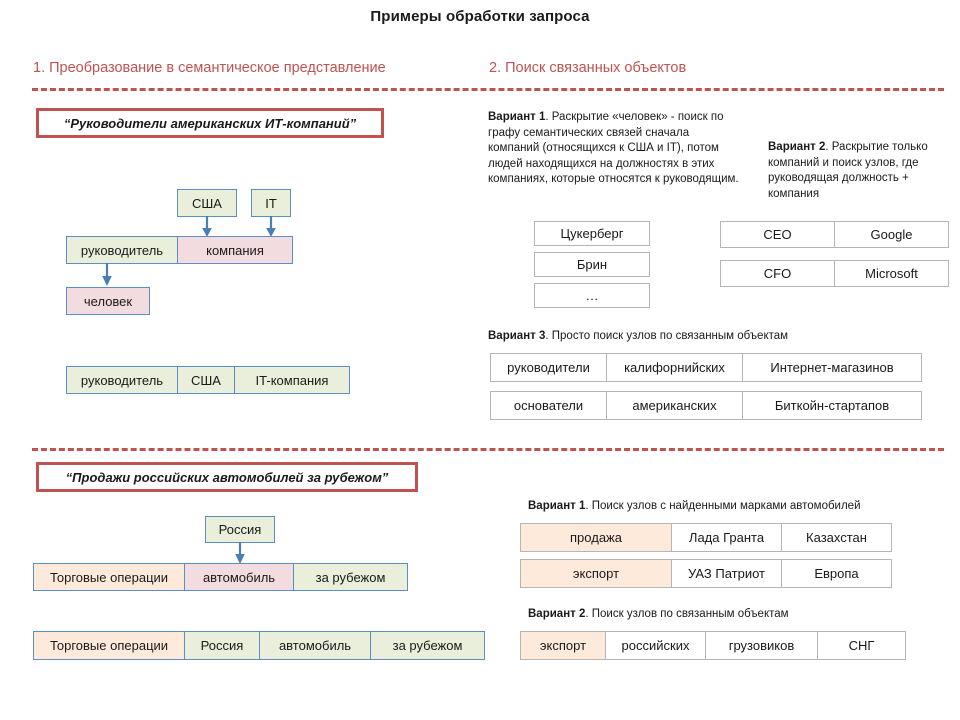 This screenshot has height=720, width=960. I want to click on section-header-search: 2. Поиск связанных объектов, so click(588, 68).